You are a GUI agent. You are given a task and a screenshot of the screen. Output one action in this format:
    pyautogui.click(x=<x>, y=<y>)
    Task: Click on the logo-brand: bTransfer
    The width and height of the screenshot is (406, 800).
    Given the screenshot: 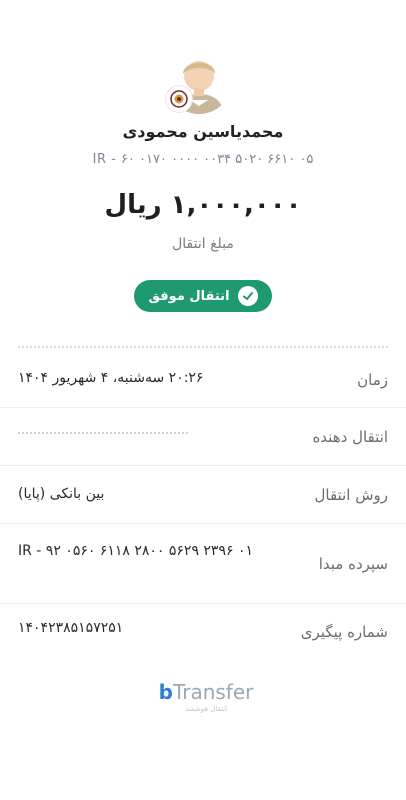 What is the action you would take?
    pyautogui.click(x=206, y=692)
    